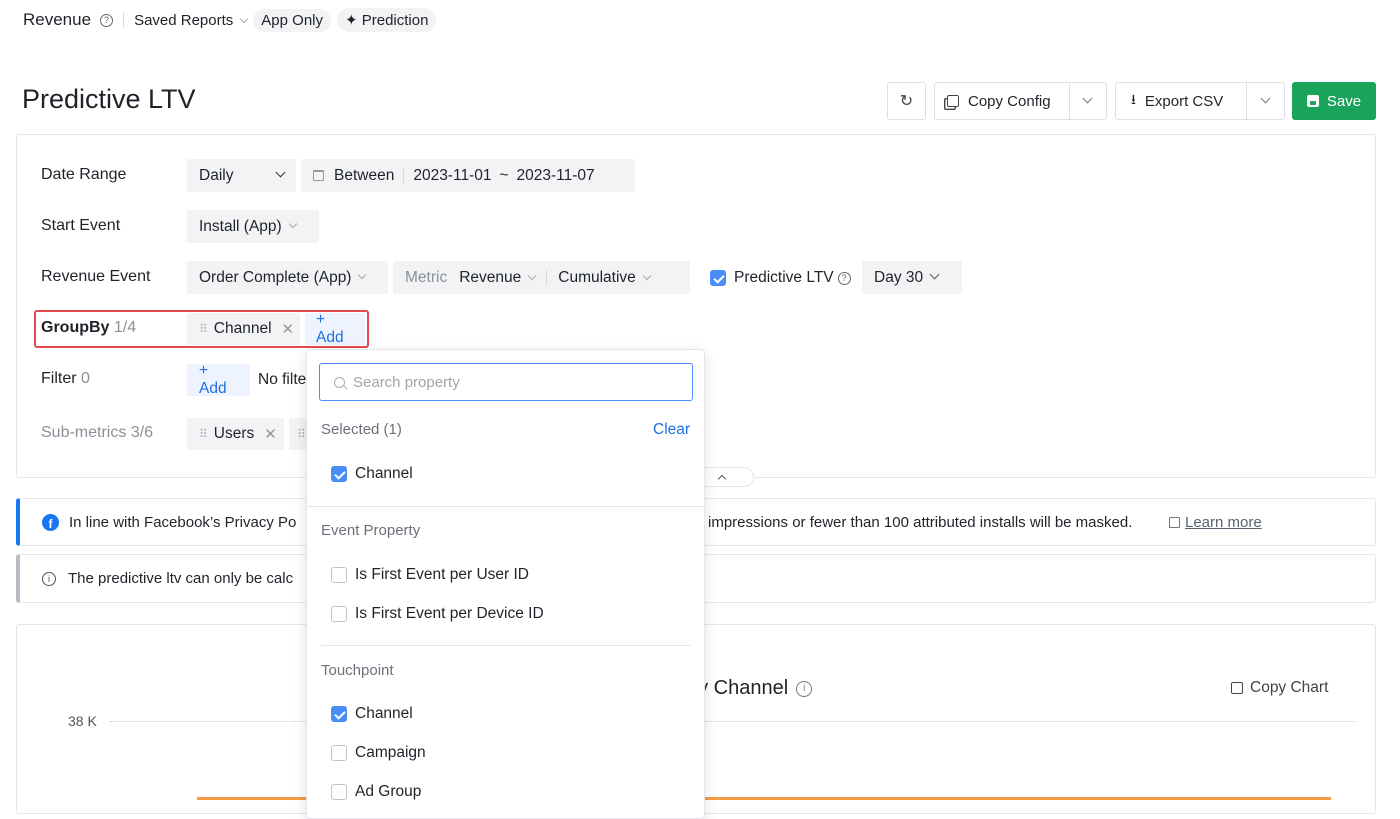 This screenshot has height=819, width=1400. I want to click on submetric-chip-users: ⠿ Users ✕, so click(235, 434).